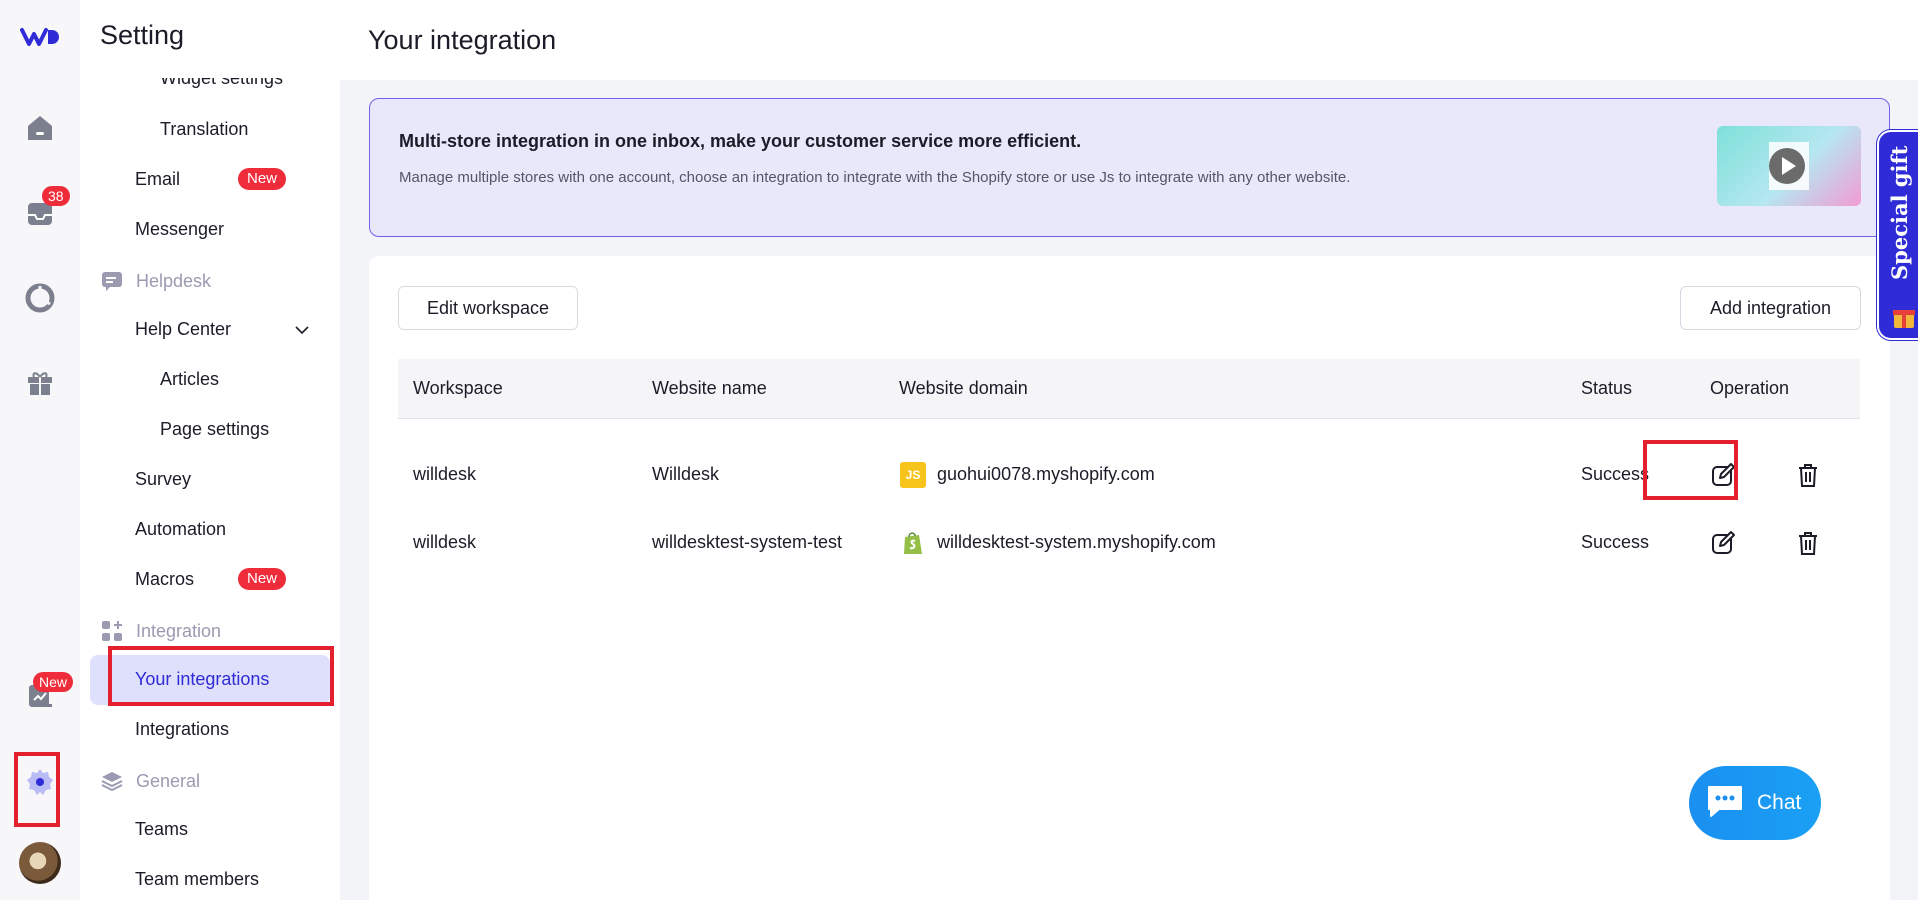 The image size is (1918, 900). Describe the element at coordinates (56, 196) in the screenshot. I see `inbox-count-badge: 38` at that location.